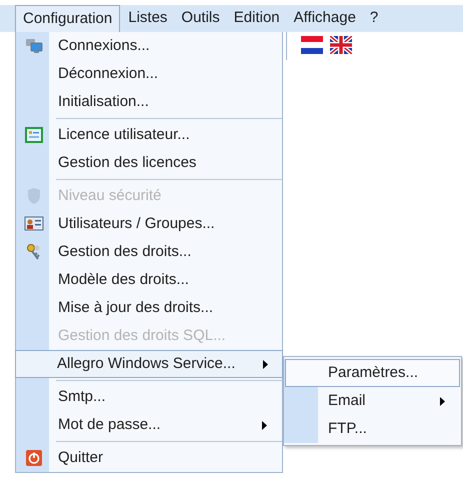 The height and width of the screenshot is (477, 463). I want to click on user-card-icon, so click(34, 224).